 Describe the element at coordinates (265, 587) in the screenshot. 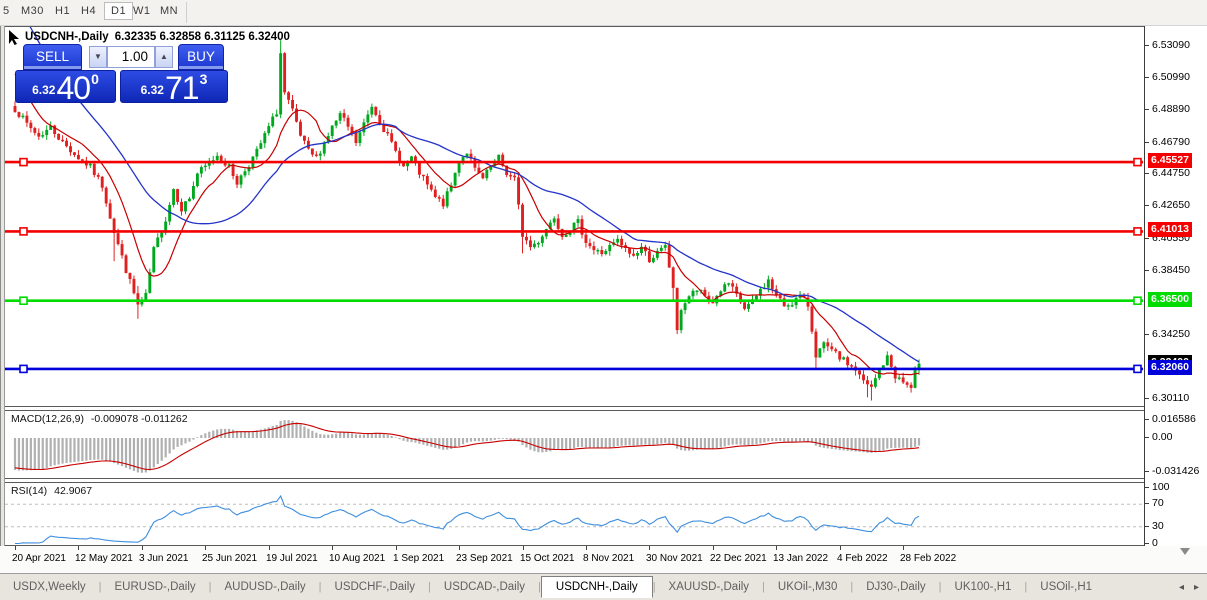

I see `tab-audusd-daily: AUDUSD-,Daily` at that location.